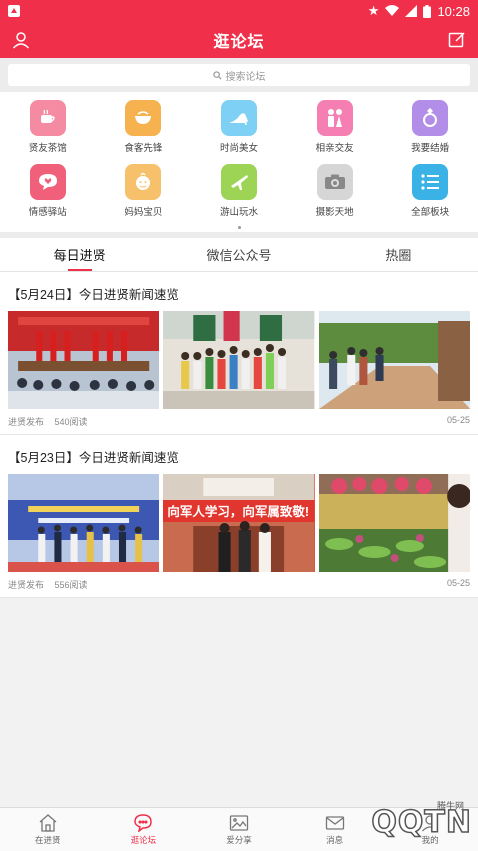  I want to click on post-images: 向军人学习，向军属致敬!, so click(239, 523).